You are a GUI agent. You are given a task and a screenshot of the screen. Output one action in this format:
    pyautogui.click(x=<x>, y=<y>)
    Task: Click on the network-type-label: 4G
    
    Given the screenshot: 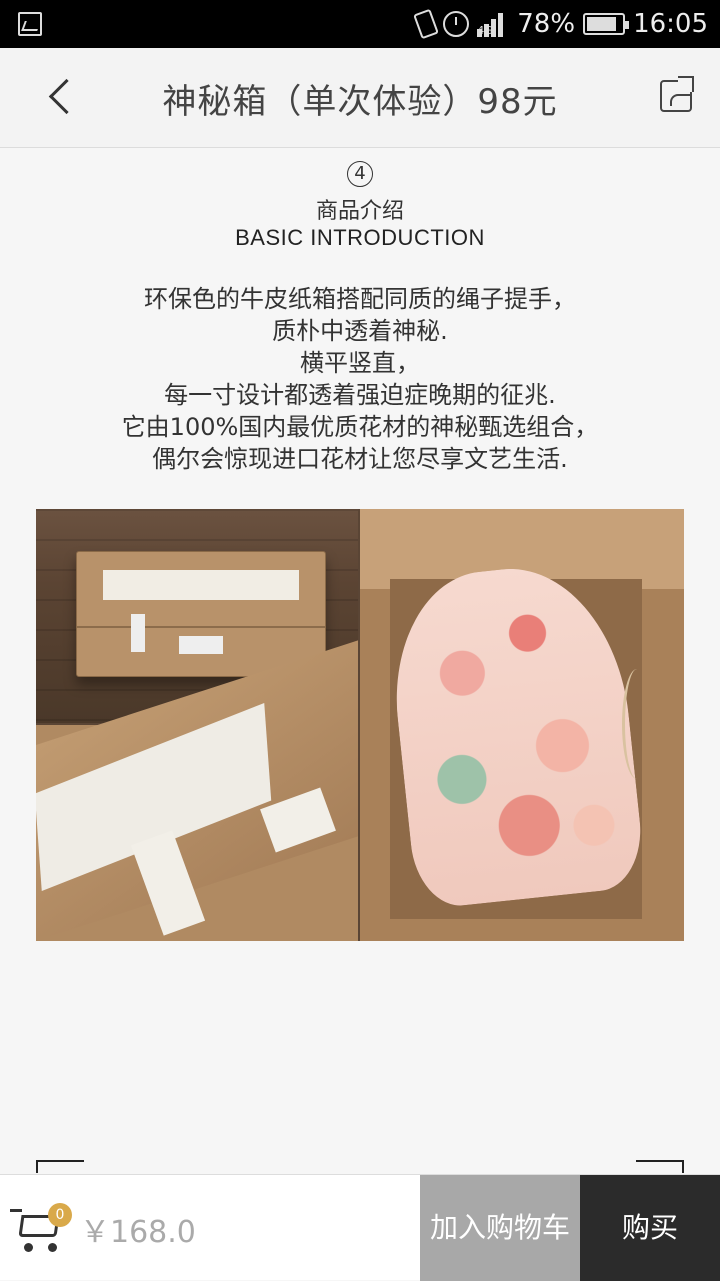 What is the action you would take?
    pyautogui.click(x=485, y=30)
    